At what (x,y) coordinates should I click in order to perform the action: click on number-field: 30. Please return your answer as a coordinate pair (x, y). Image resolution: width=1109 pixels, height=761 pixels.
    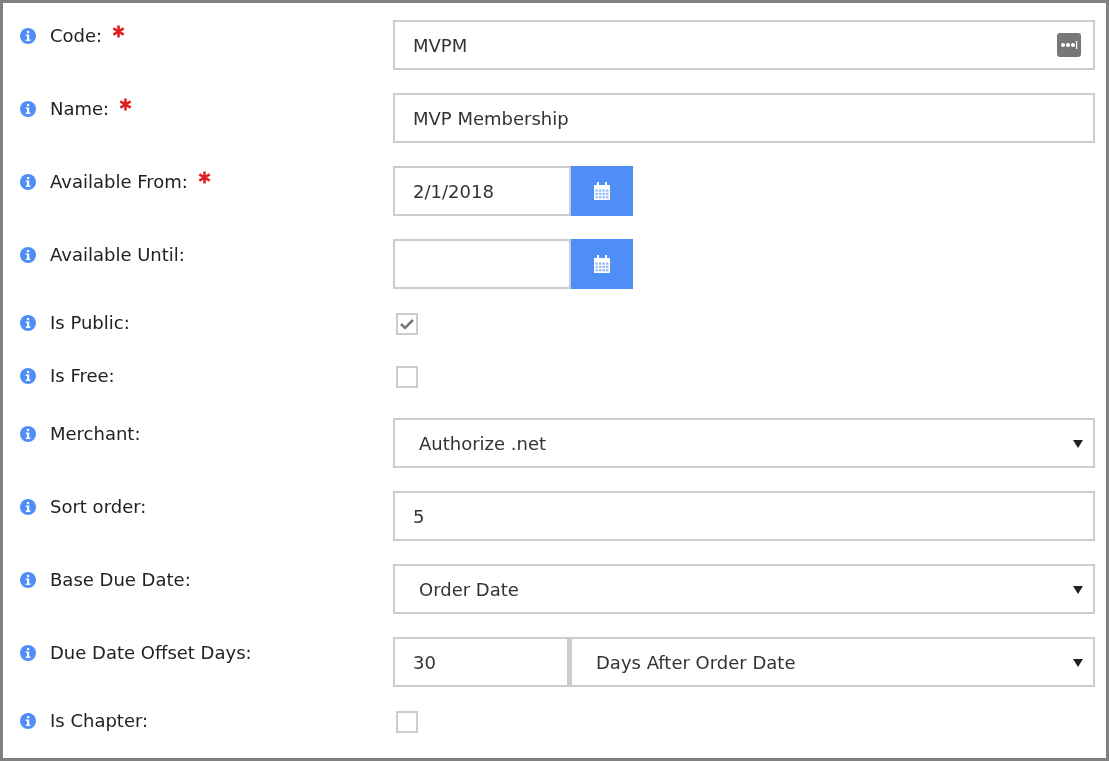
    Looking at the image, I should click on (481, 662).